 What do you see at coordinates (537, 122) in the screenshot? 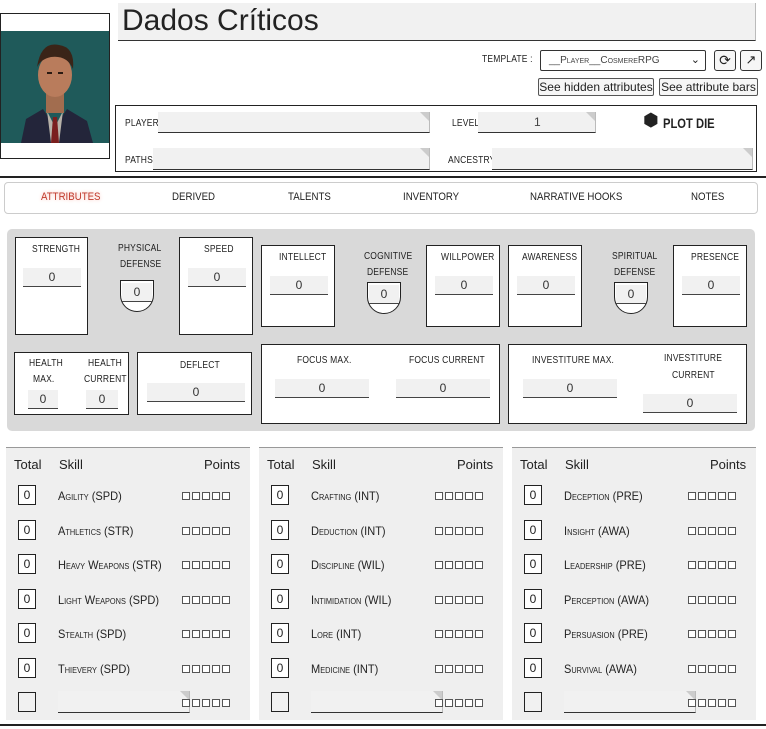
I see `level-input: 1` at bounding box center [537, 122].